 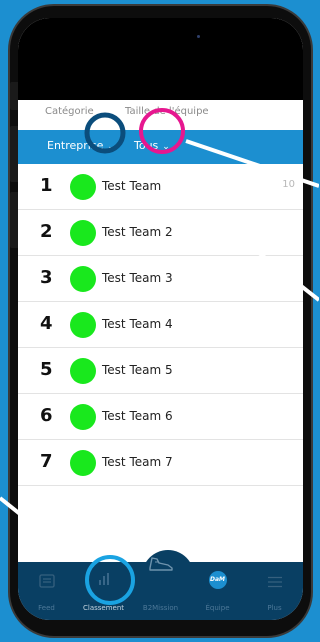 What do you see at coordinates (75, 145) in the screenshot?
I see `category-value: Entreprise` at bounding box center [75, 145].